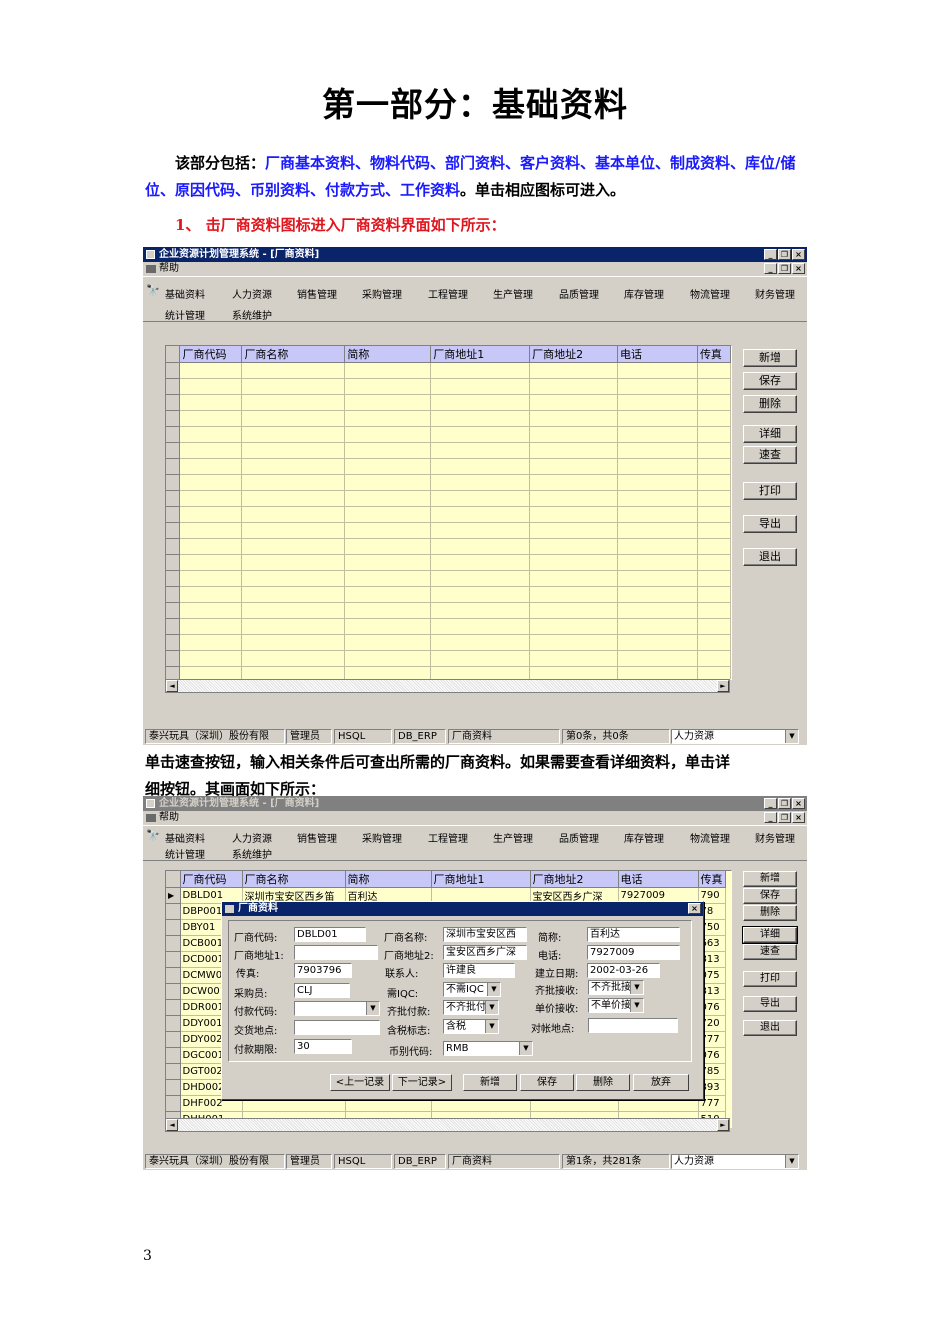 This screenshot has height=1344, width=950. Describe the element at coordinates (770, 1004) in the screenshot. I see `export-button: 导出` at that location.